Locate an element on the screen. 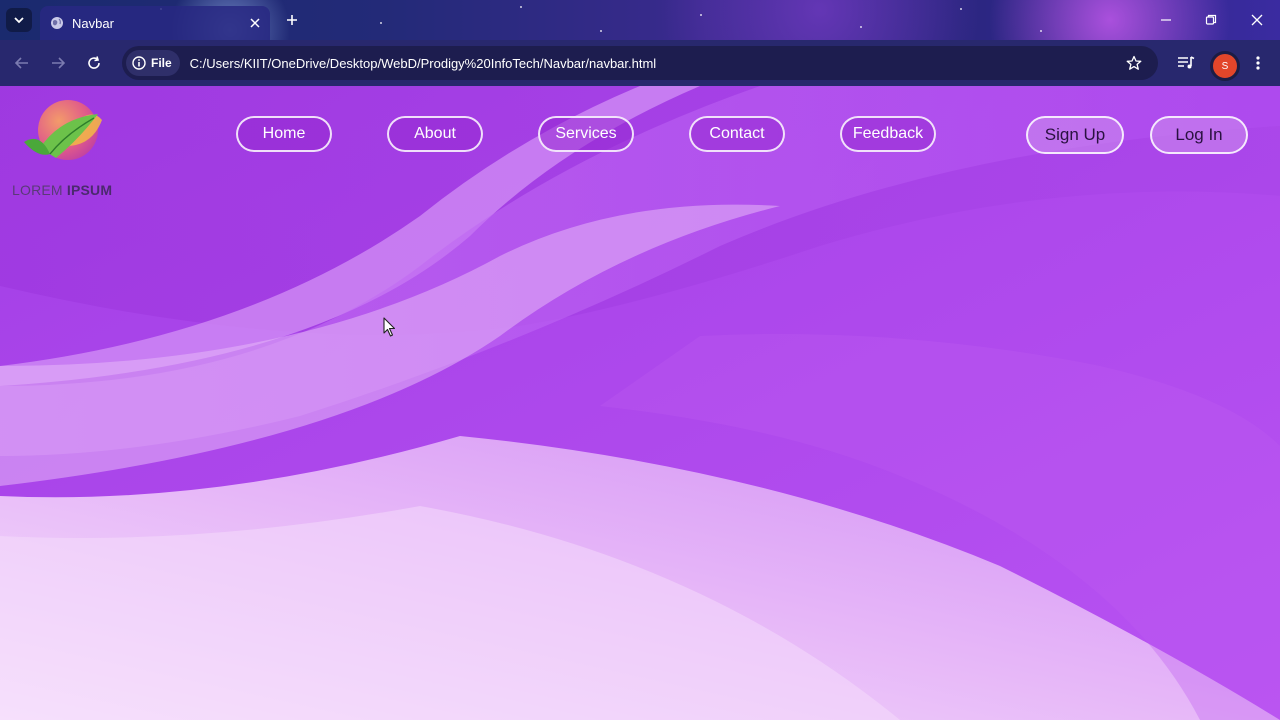  logo-text: LOREM IPSUM is located at coordinates (62, 190).